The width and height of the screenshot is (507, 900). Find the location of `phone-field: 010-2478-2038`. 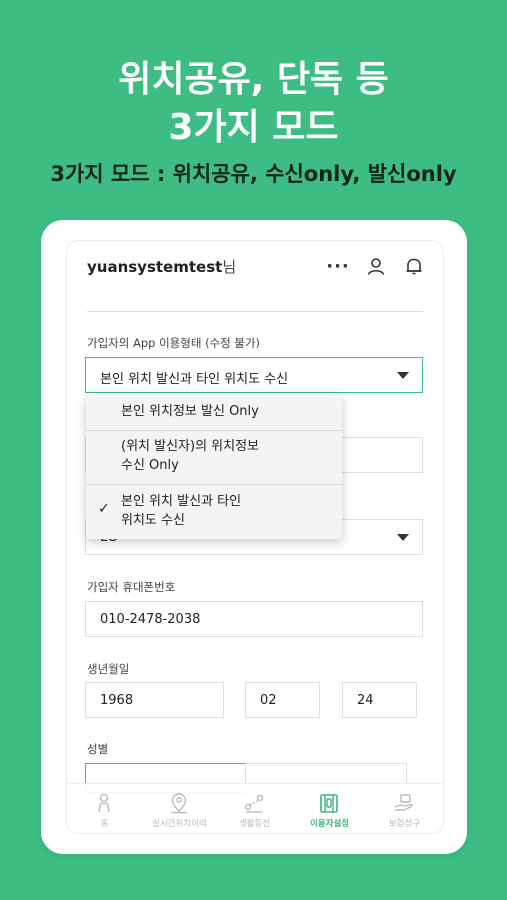

phone-field: 010-2478-2038 is located at coordinates (254, 619).